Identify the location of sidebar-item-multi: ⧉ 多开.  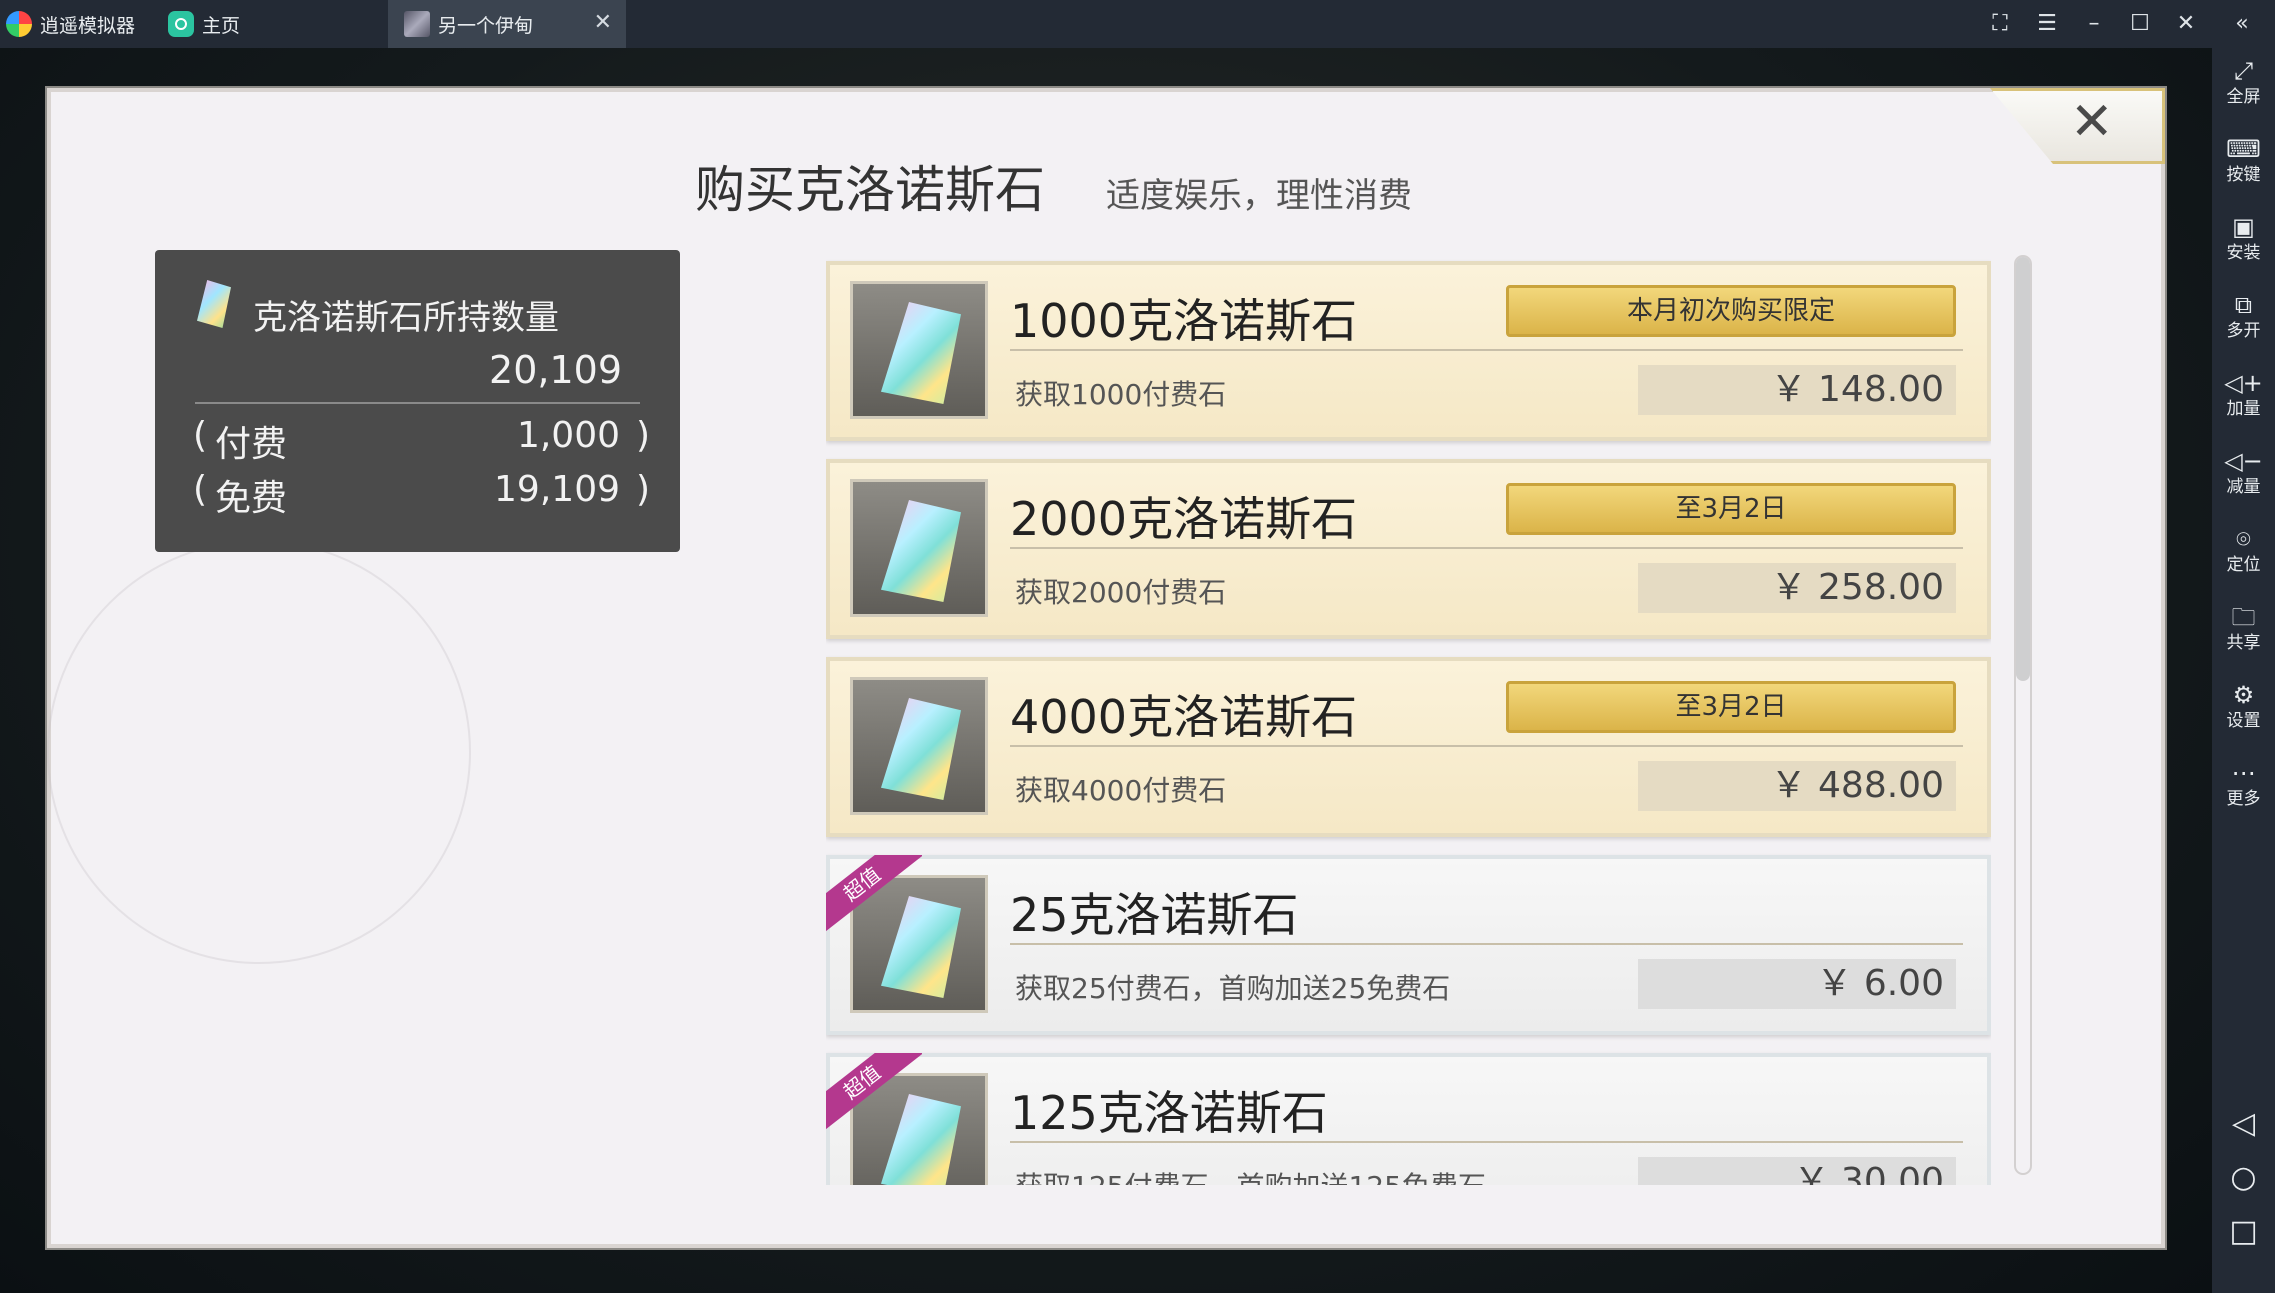
(2243, 316).